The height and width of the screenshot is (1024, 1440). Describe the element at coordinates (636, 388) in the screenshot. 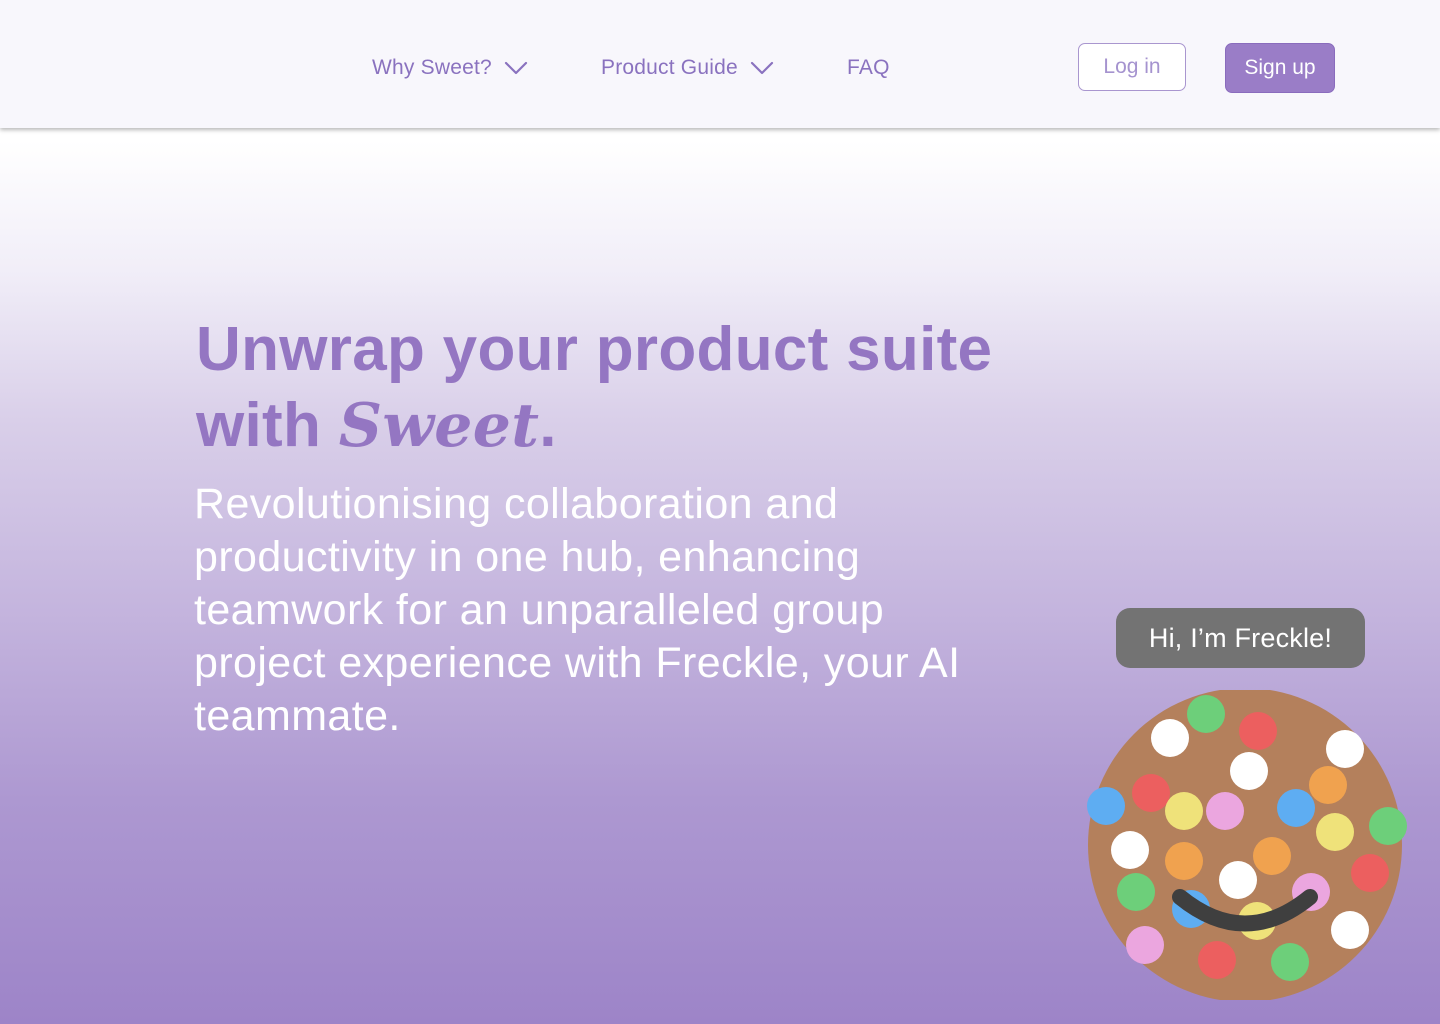

I see `hero-title: Unwrap your product suite with Sweet.` at that location.